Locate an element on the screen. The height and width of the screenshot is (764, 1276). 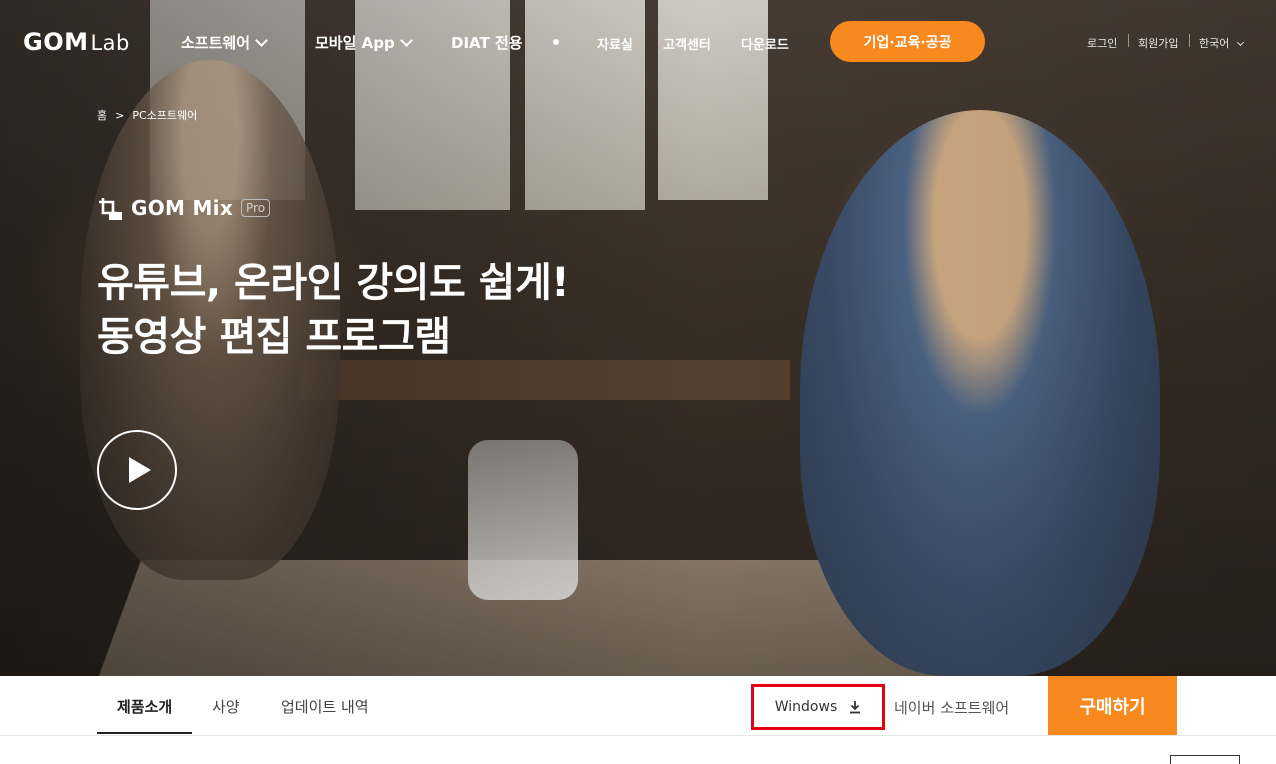
tab-product-intro: 제품소개 is located at coordinates (144, 706).